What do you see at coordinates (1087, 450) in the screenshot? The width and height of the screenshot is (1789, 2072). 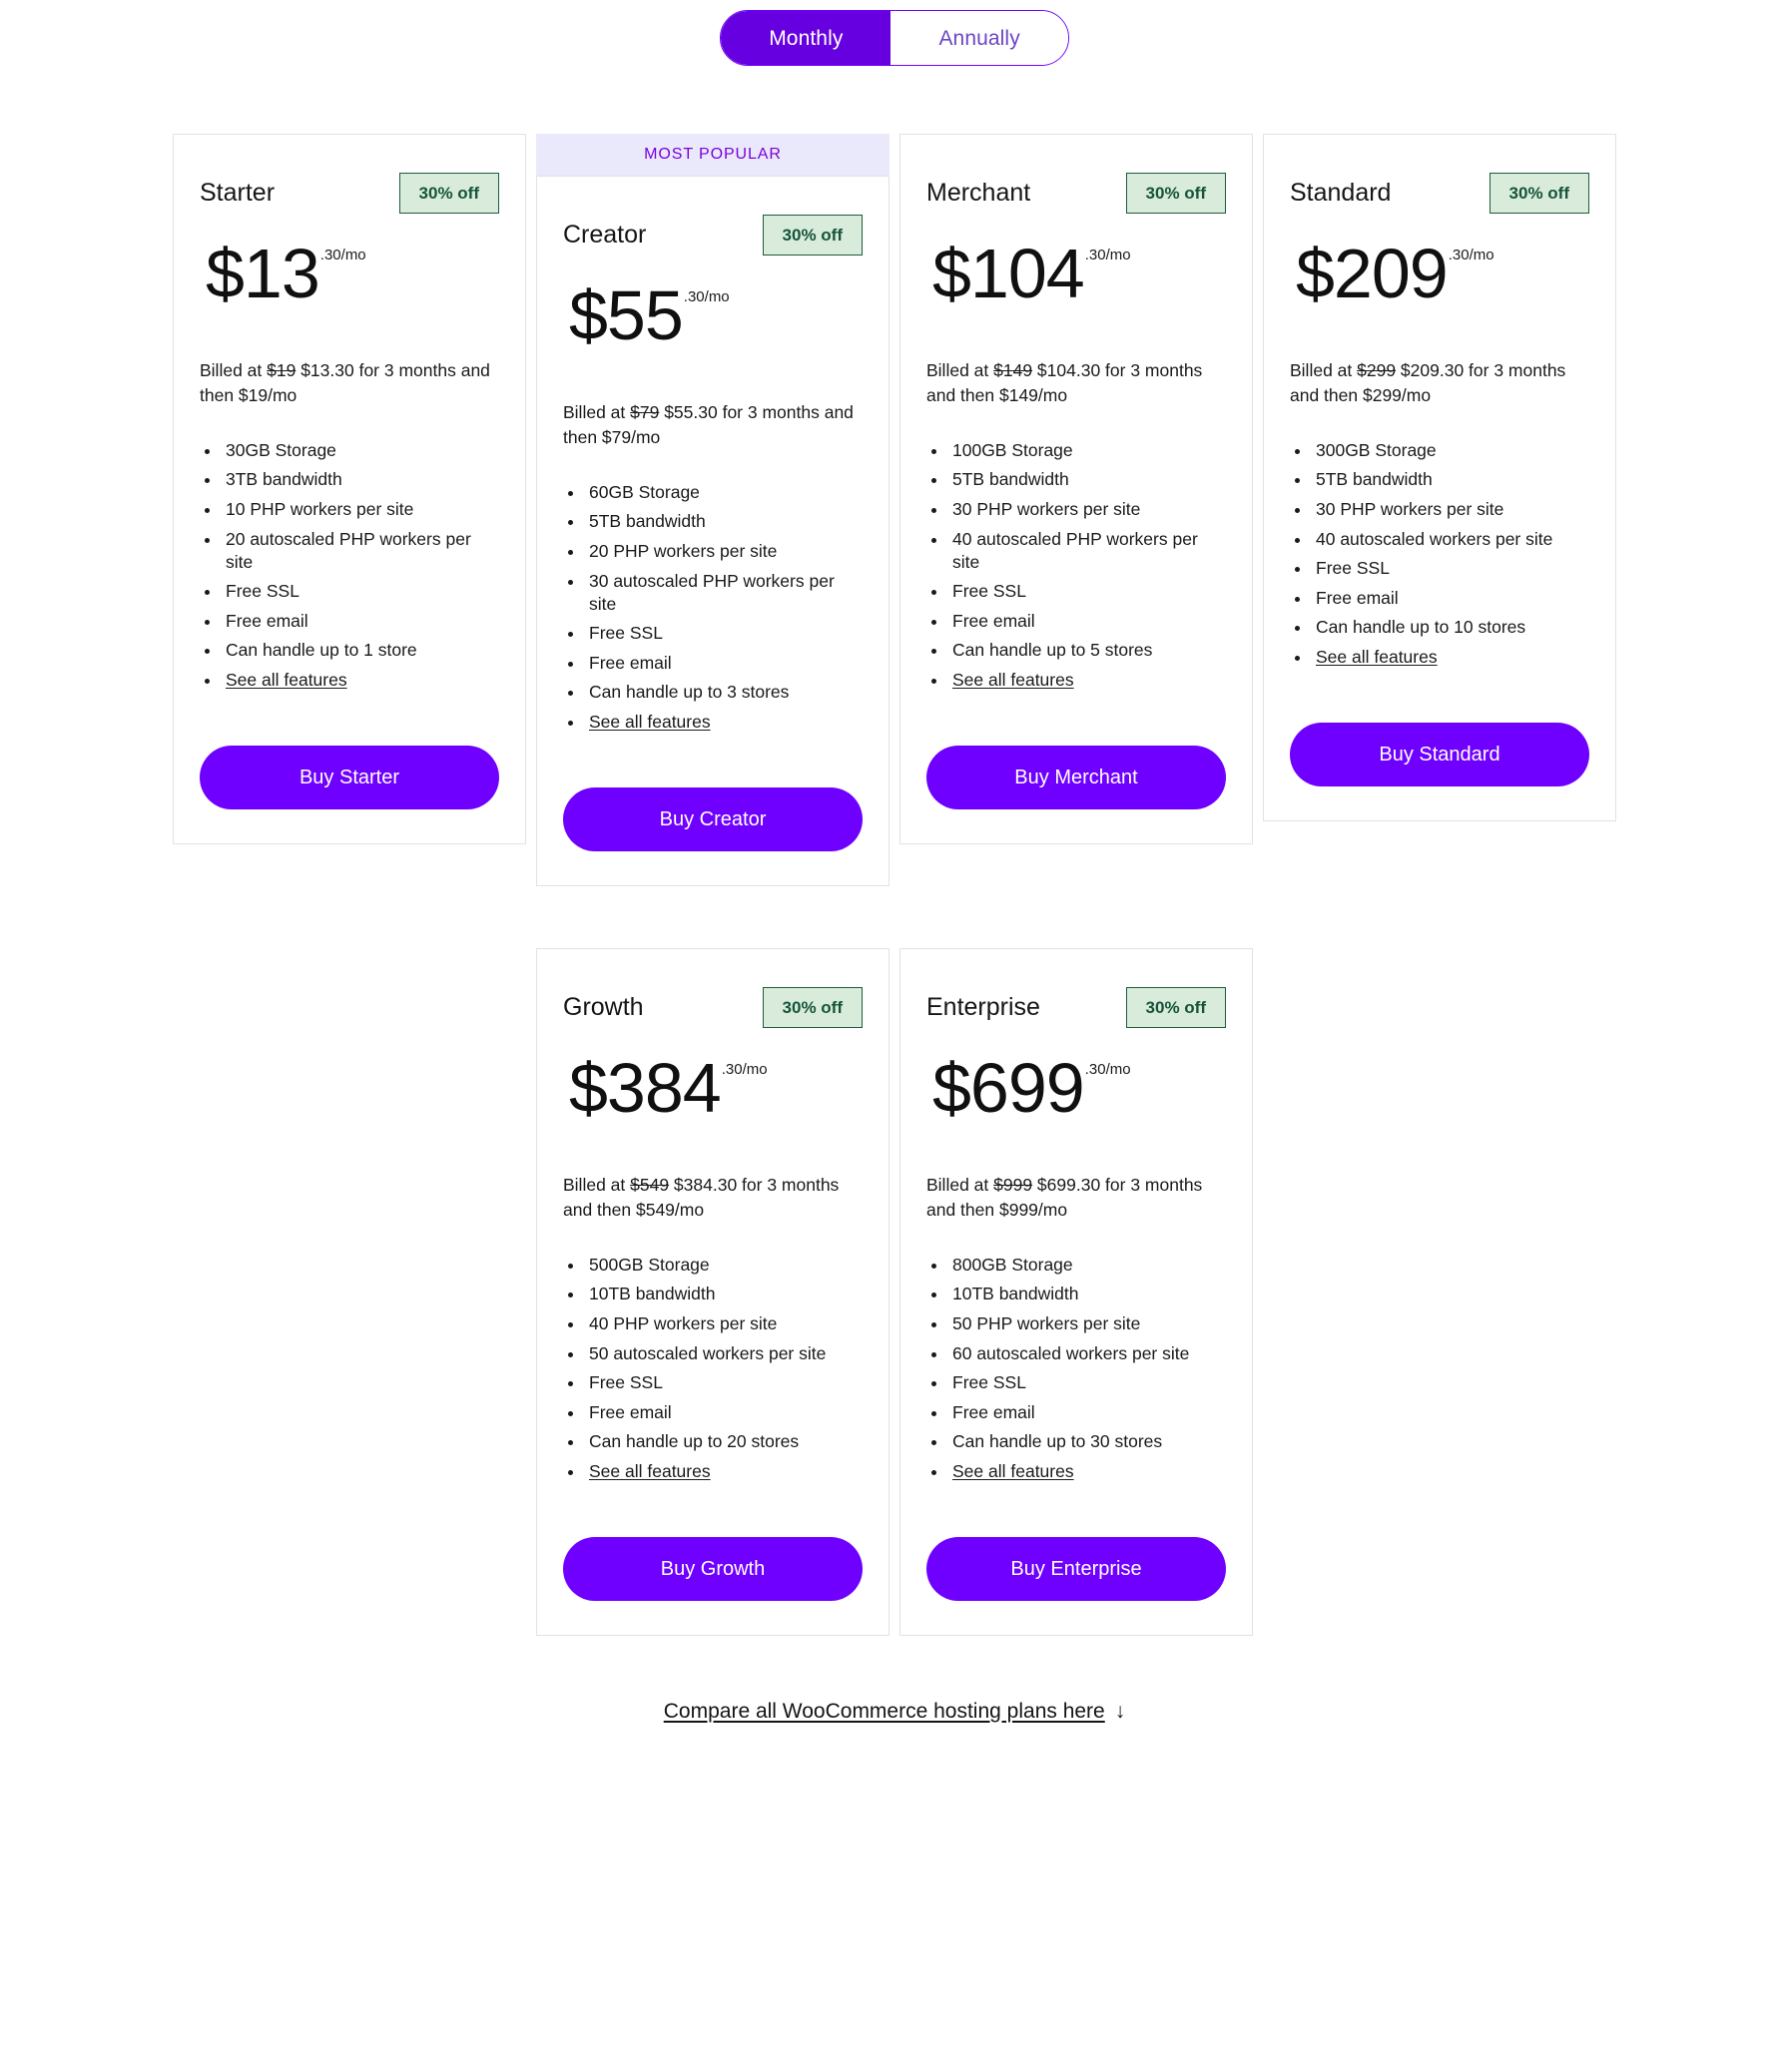 I see `feature-item: 100GB Storage` at bounding box center [1087, 450].